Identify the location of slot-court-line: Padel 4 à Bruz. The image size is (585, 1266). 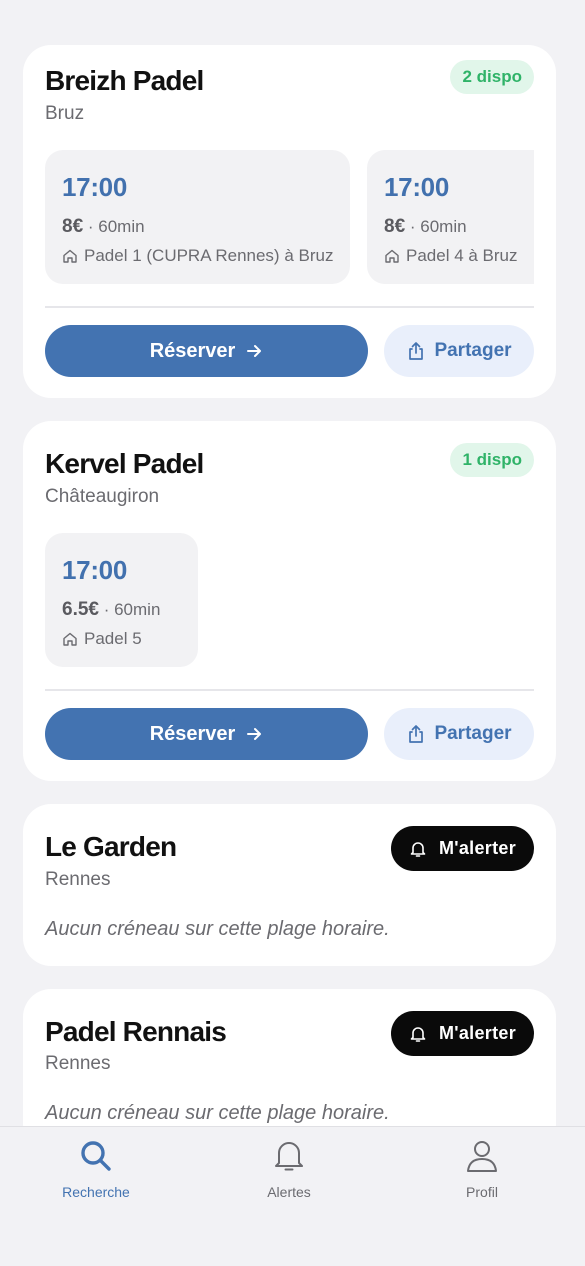
(451, 256).